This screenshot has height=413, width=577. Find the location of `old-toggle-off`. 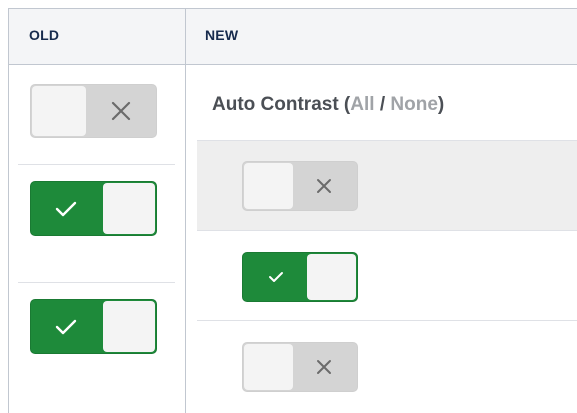

old-toggle-off is located at coordinates (93, 111).